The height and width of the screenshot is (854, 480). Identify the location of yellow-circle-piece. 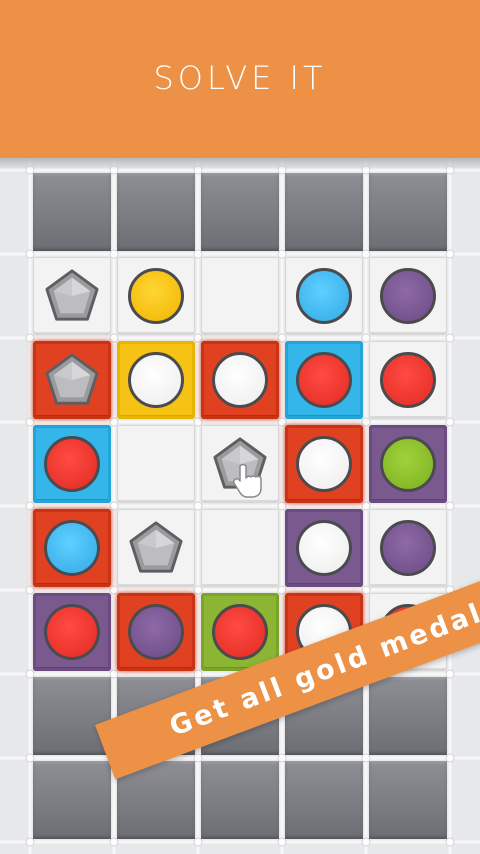
(156, 296).